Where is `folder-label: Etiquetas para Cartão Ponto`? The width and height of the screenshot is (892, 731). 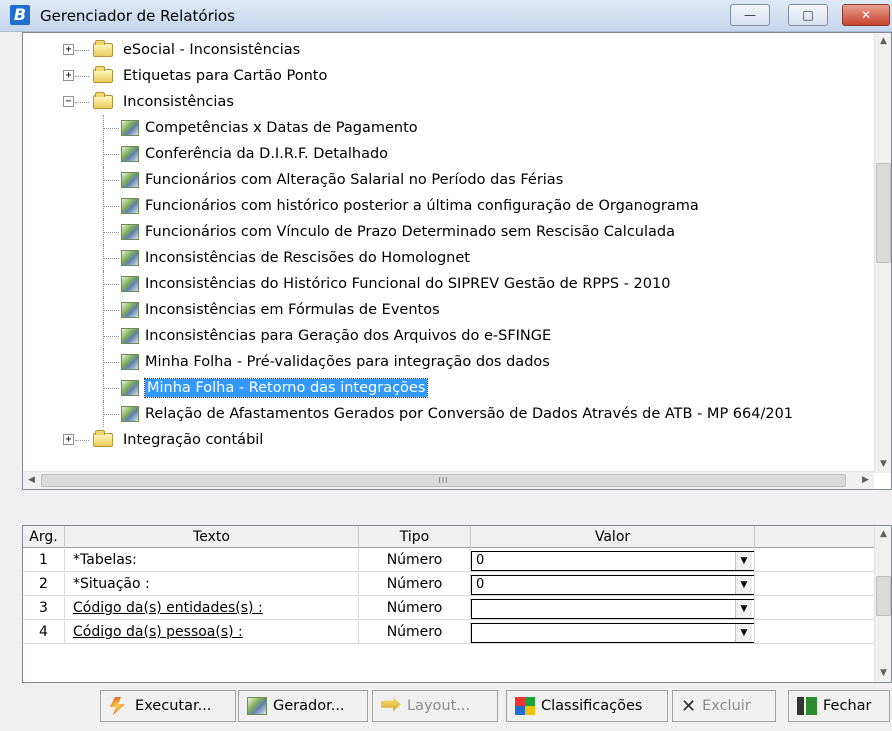 folder-label: Etiquetas para Cartão Ponto is located at coordinates (225, 76).